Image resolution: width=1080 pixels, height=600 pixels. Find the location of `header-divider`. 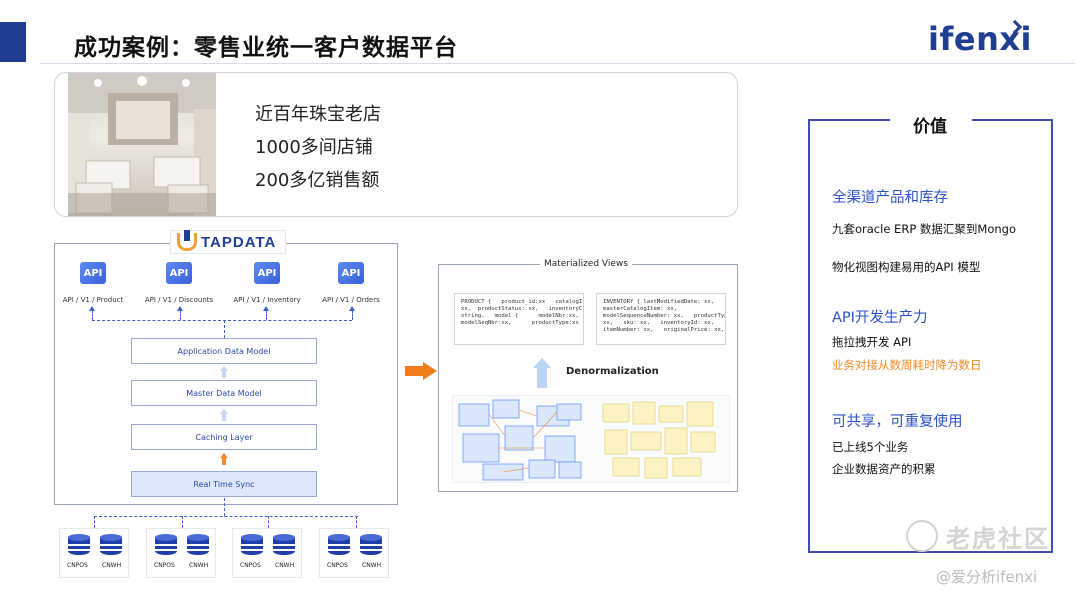

header-divider is located at coordinates (557, 63).